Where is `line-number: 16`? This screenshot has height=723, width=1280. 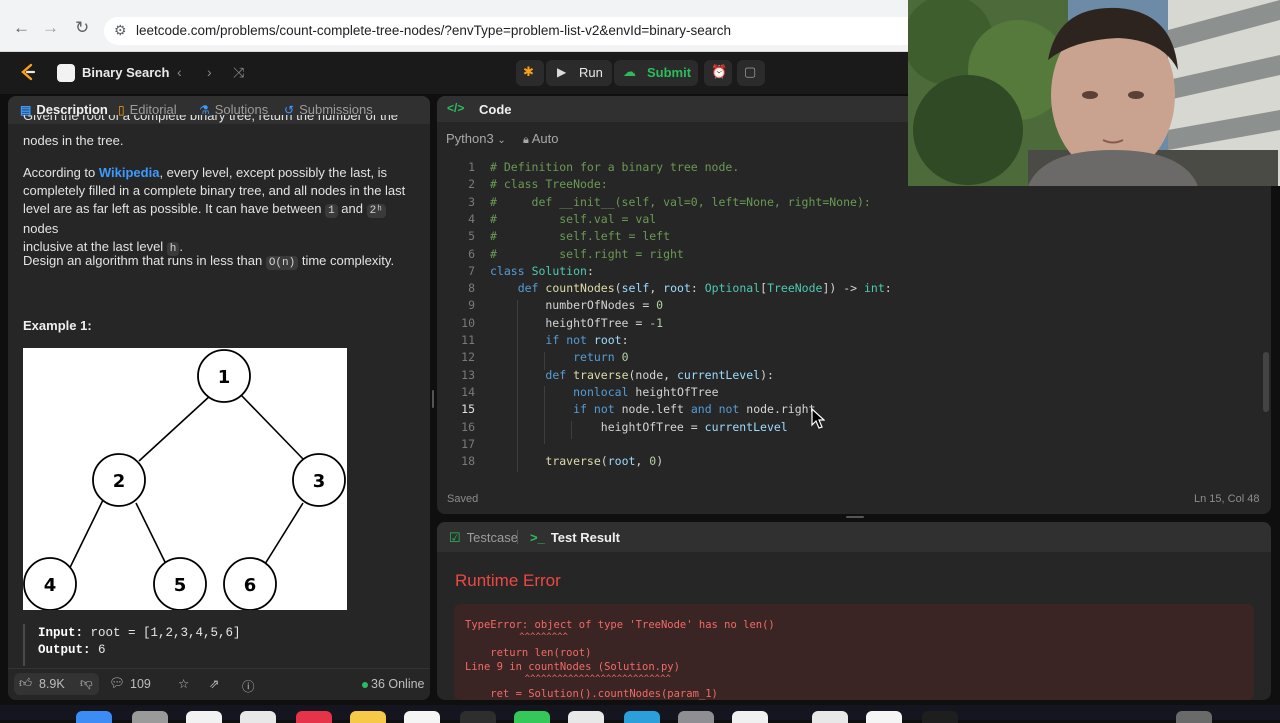 line-number: 16 is located at coordinates (468, 426).